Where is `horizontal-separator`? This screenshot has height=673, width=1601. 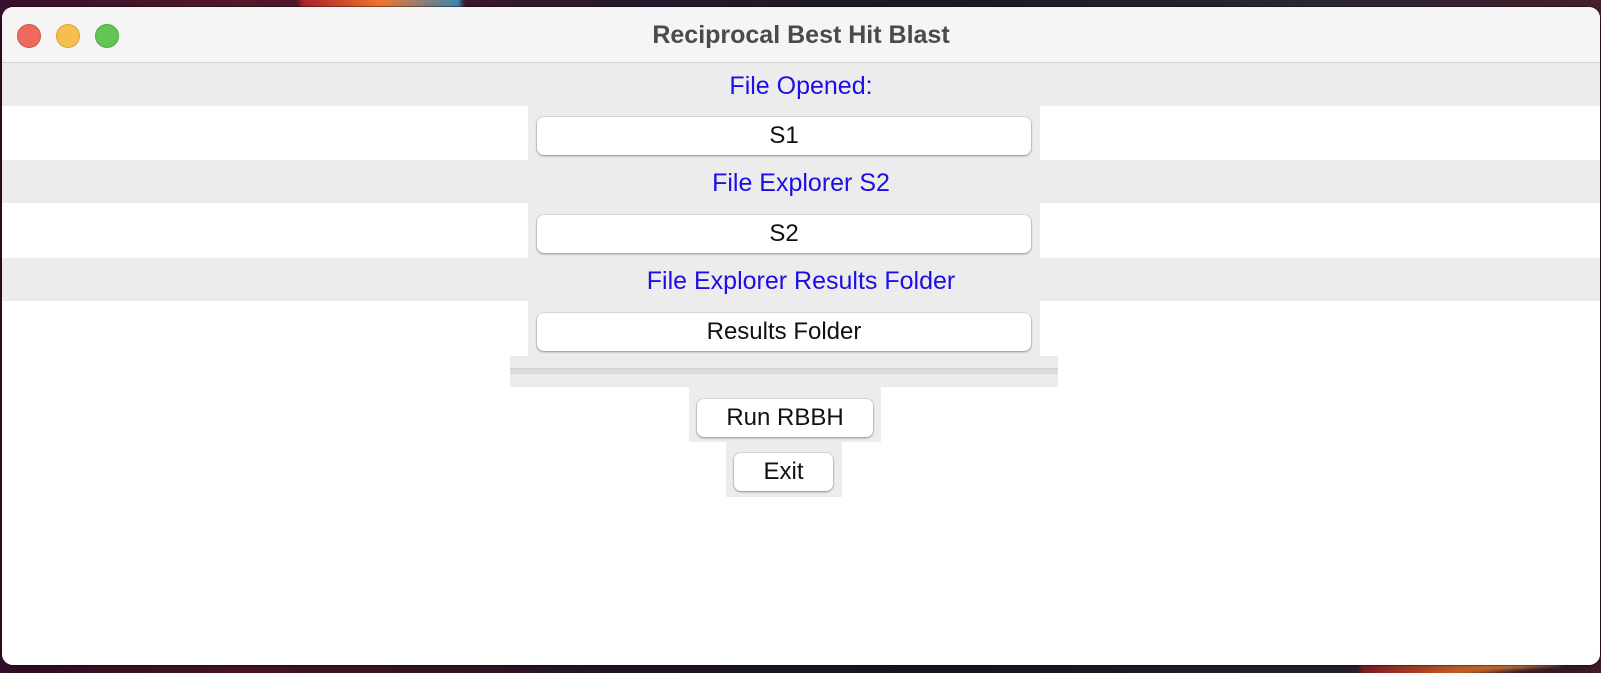
horizontal-separator is located at coordinates (784, 371).